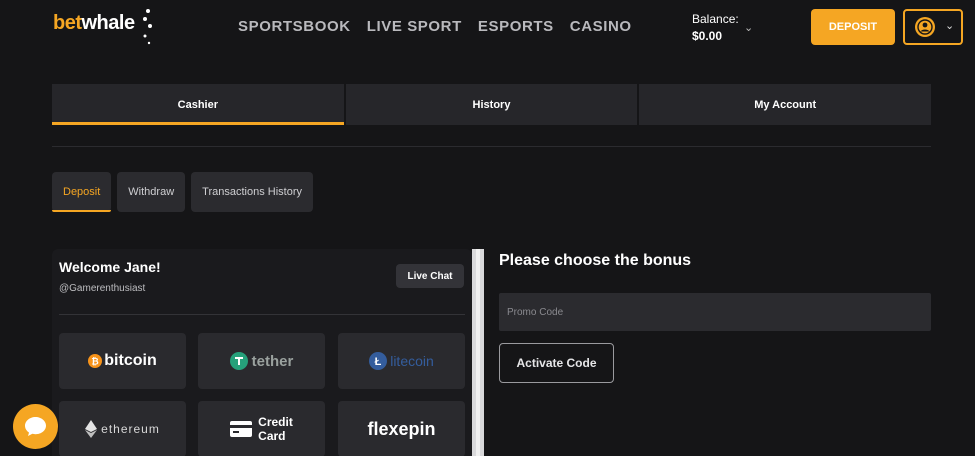 This screenshot has width=975, height=456. What do you see at coordinates (601, 26) in the screenshot?
I see `nav-casino: CASINO` at bounding box center [601, 26].